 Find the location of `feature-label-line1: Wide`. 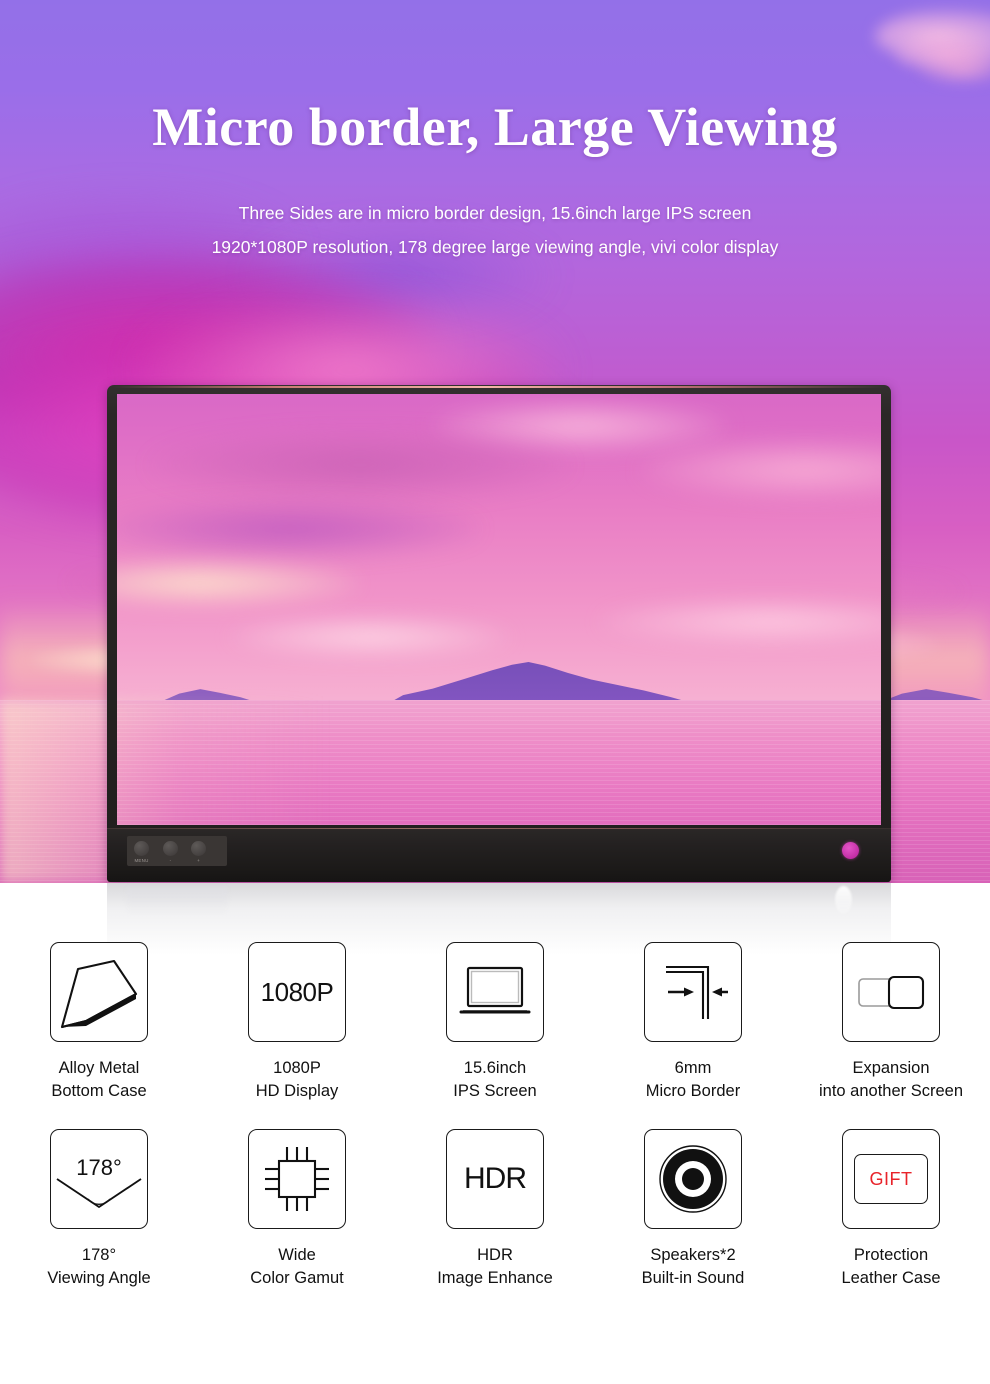

feature-label-line1: Wide is located at coordinates (297, 1255).